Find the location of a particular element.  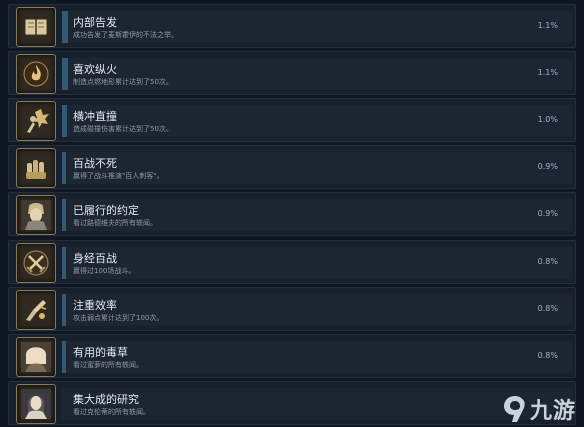

crossed-swords-icon is located at coordinates (36, 263).